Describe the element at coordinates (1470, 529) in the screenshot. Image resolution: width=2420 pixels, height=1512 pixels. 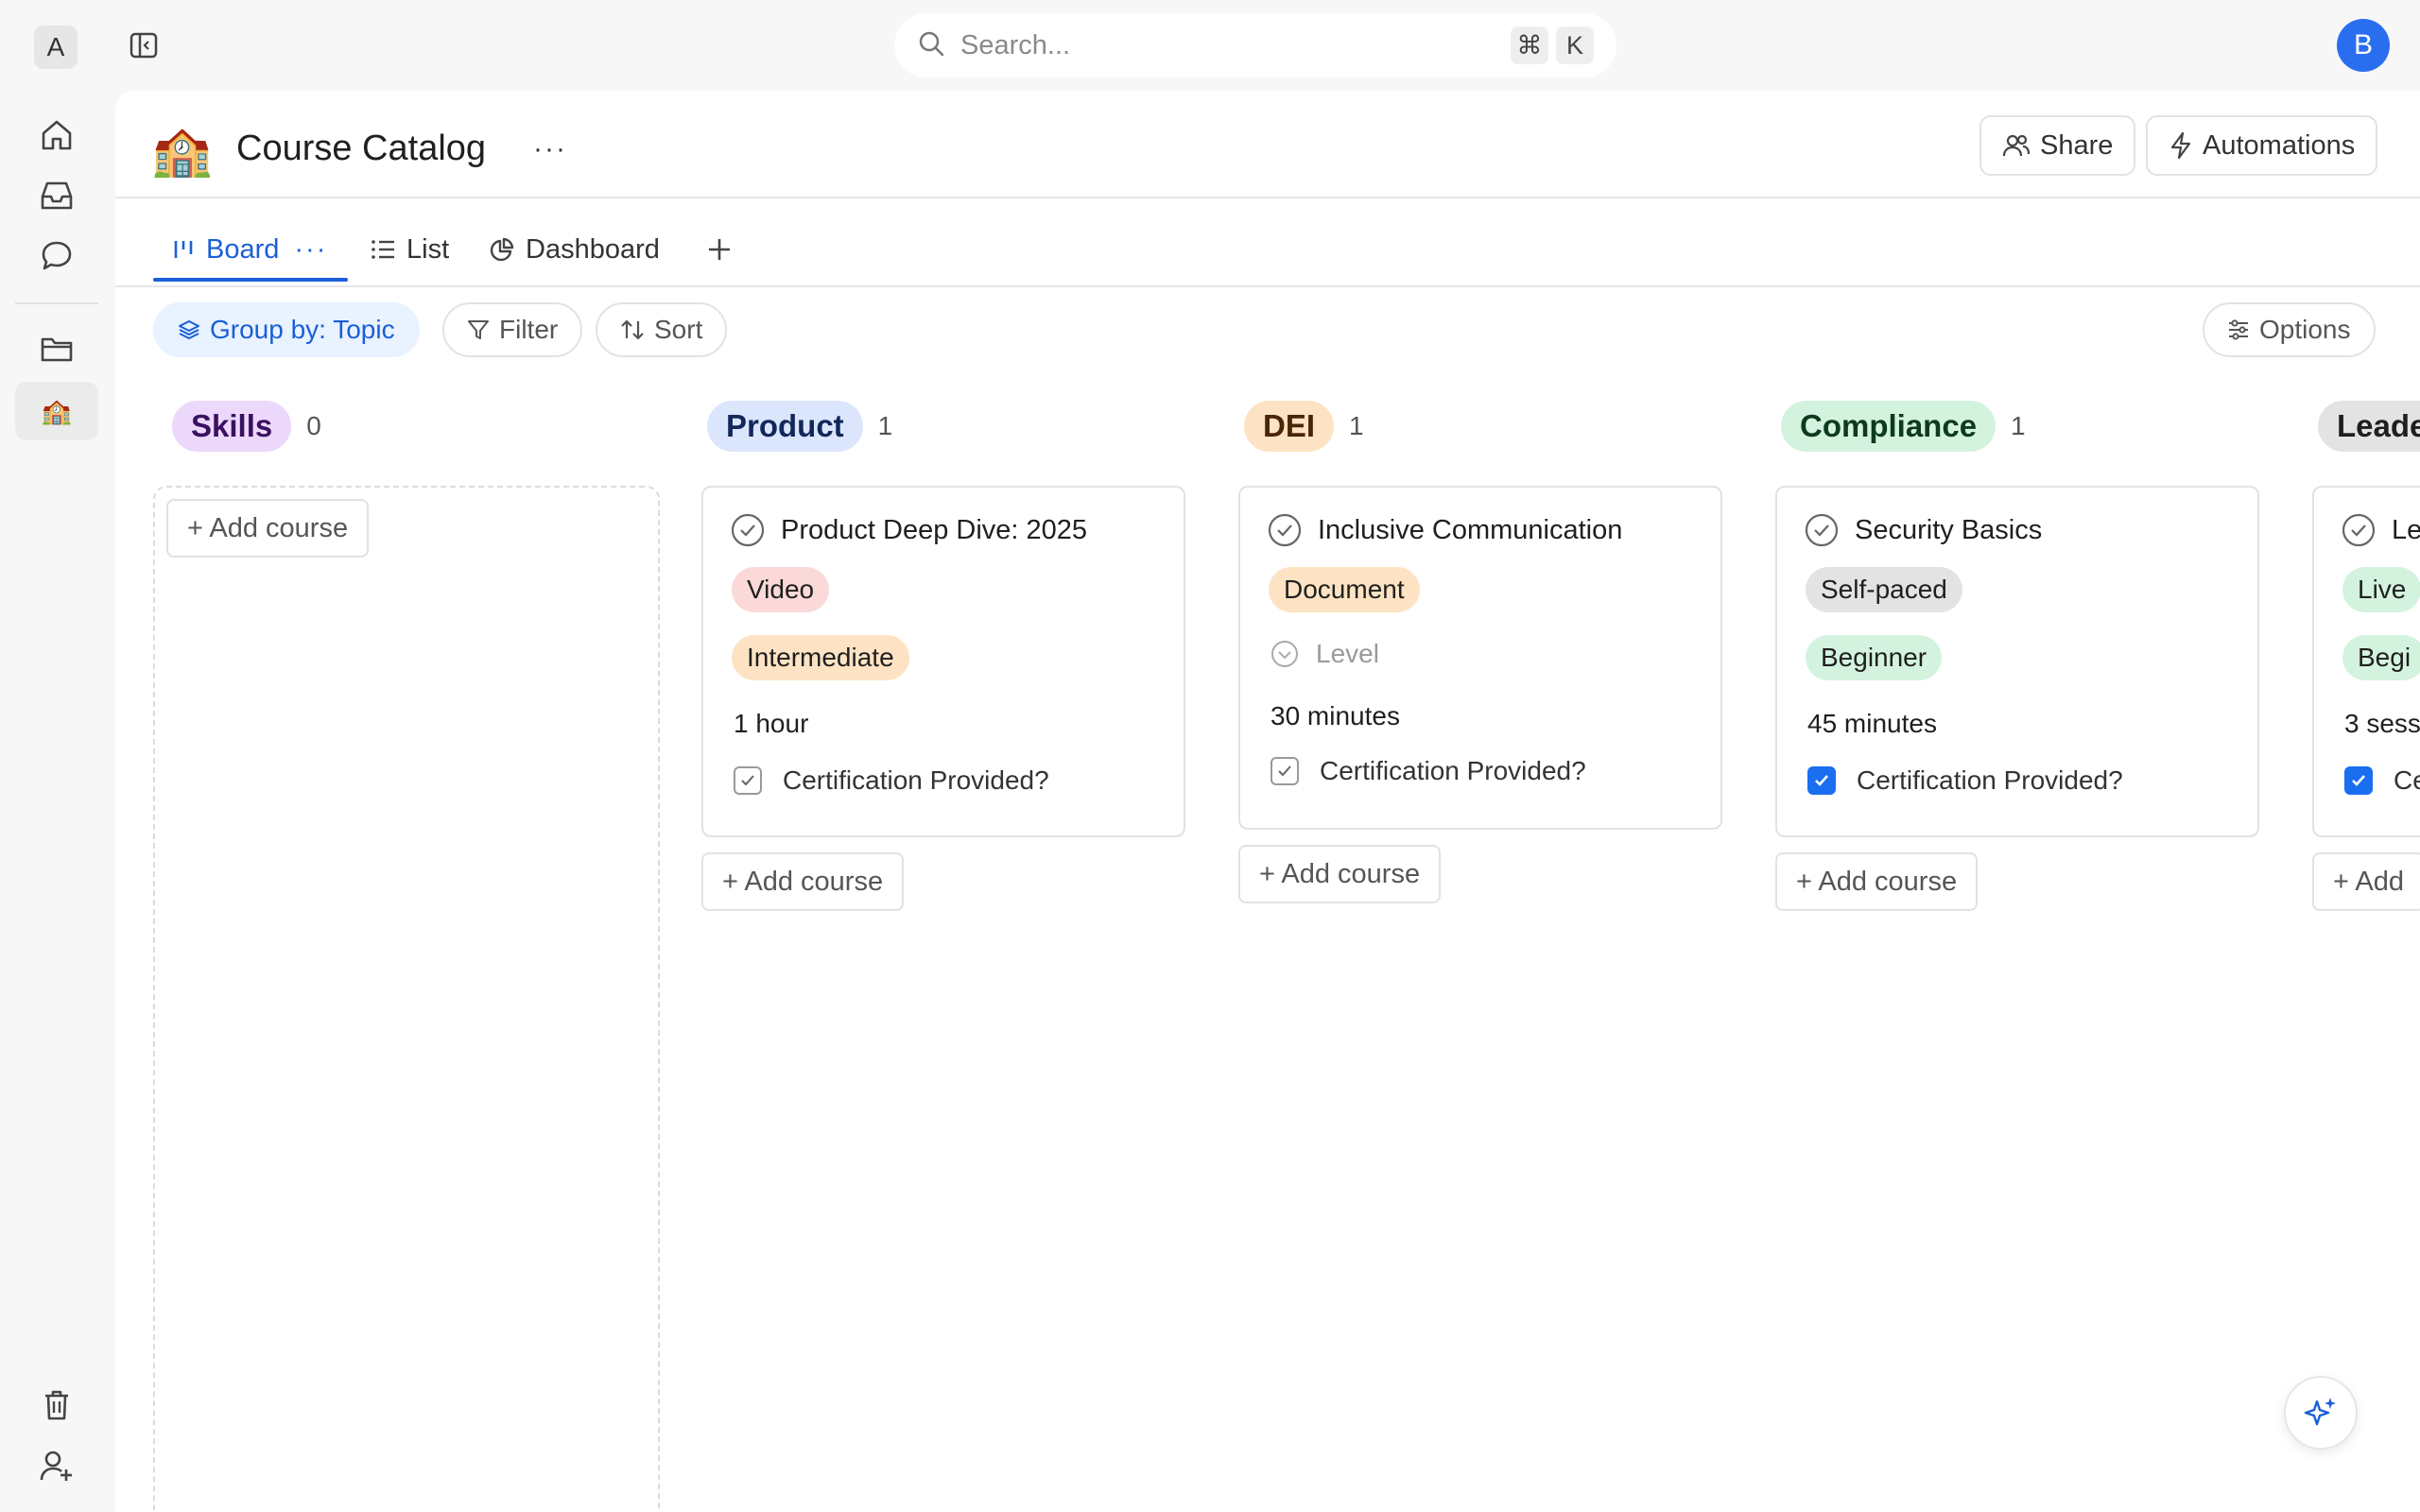
I see `card-title-text: Inclusive Communication` at that location.